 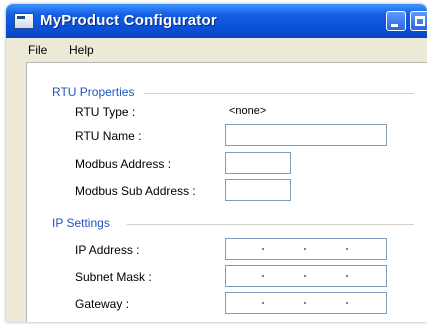 What do you see at coordinates (270, 224) in the screenshot?
I see `ip-section-divider` at bounding box center [270, 224].